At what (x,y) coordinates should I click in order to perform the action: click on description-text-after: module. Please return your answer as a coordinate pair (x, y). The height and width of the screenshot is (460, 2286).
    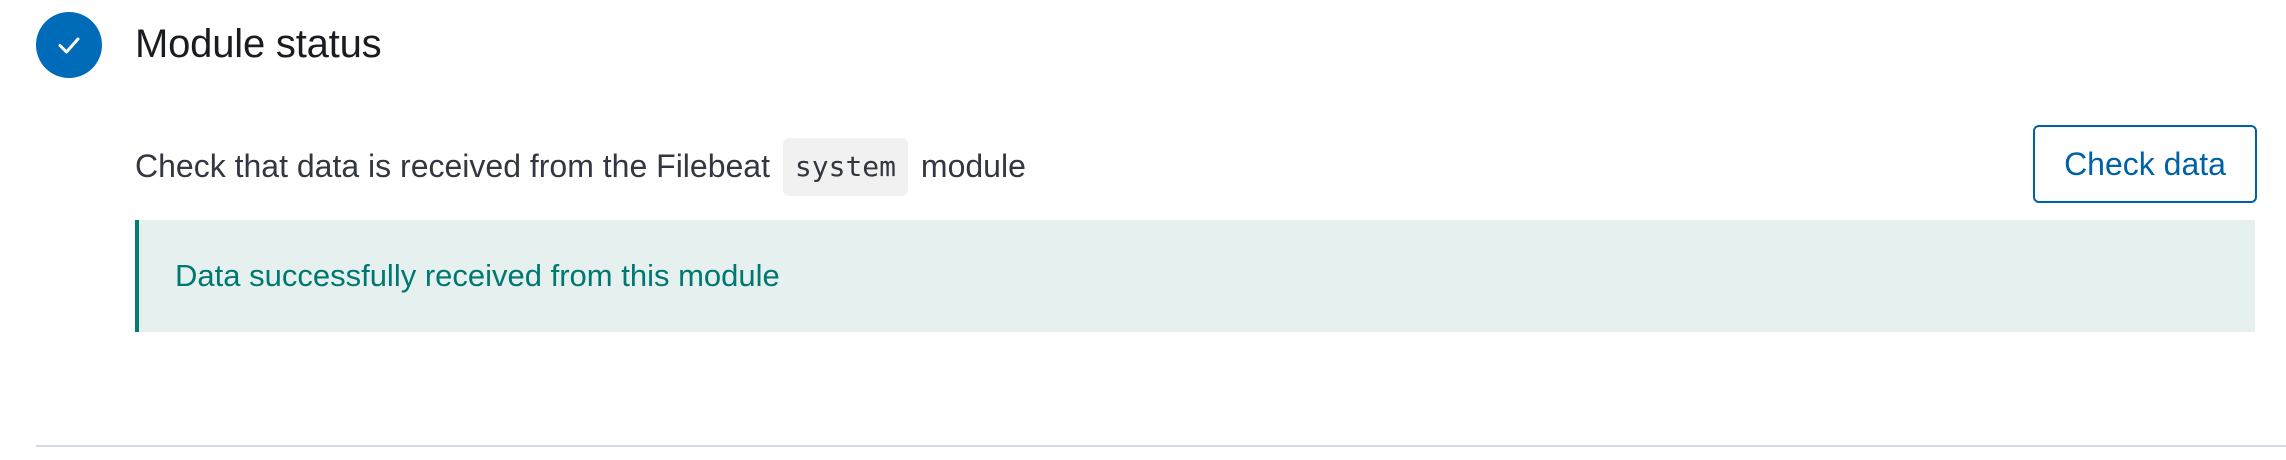
    Looking at the image, I should click on (973, 166).